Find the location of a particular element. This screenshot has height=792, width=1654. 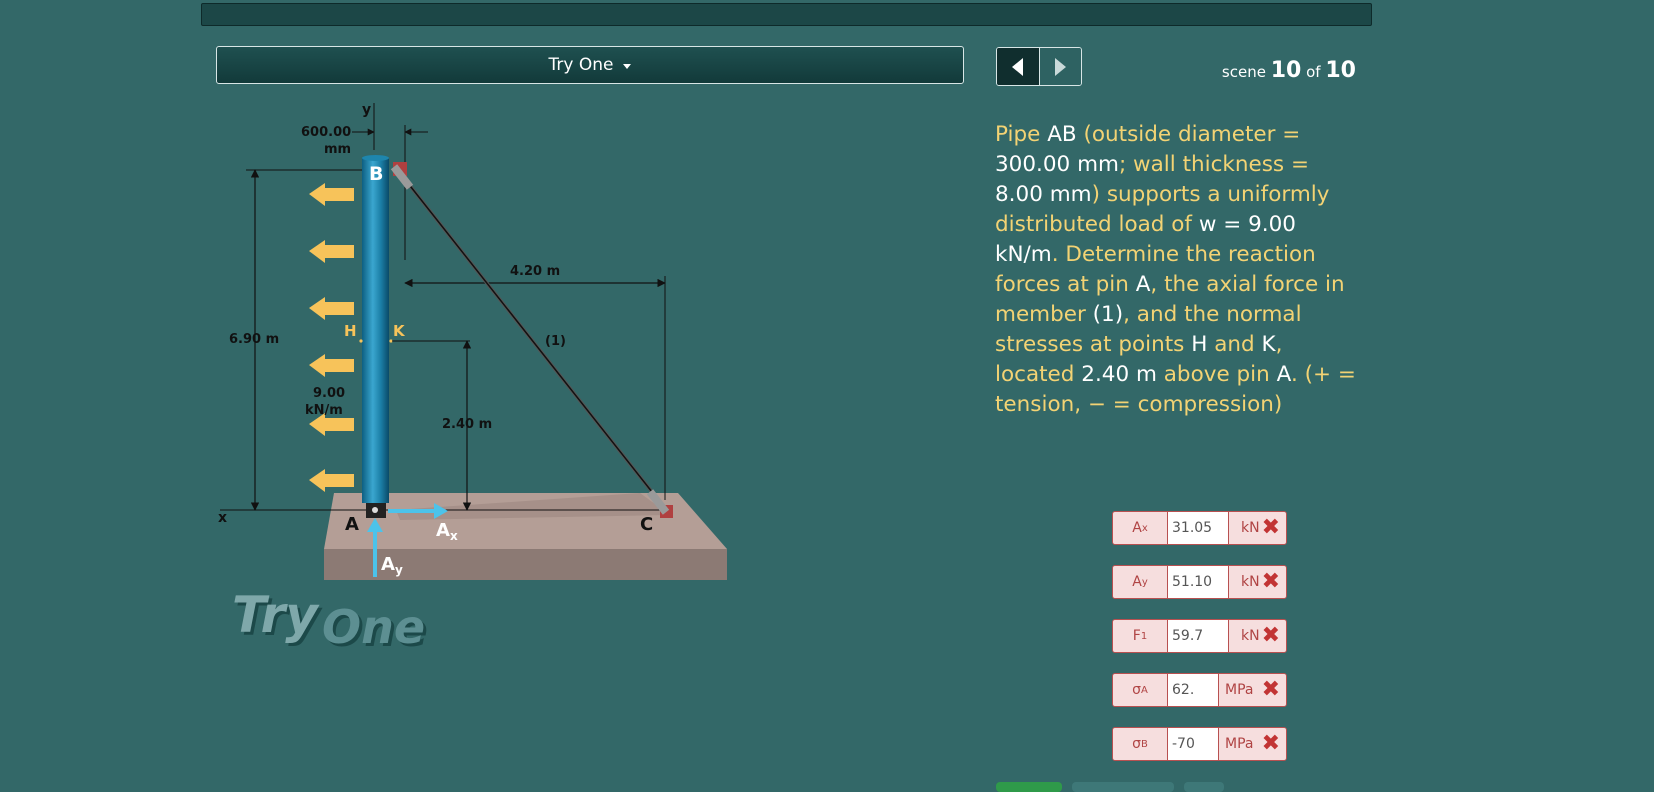

arrow-left-icon is located at coordinates (1018, 66).